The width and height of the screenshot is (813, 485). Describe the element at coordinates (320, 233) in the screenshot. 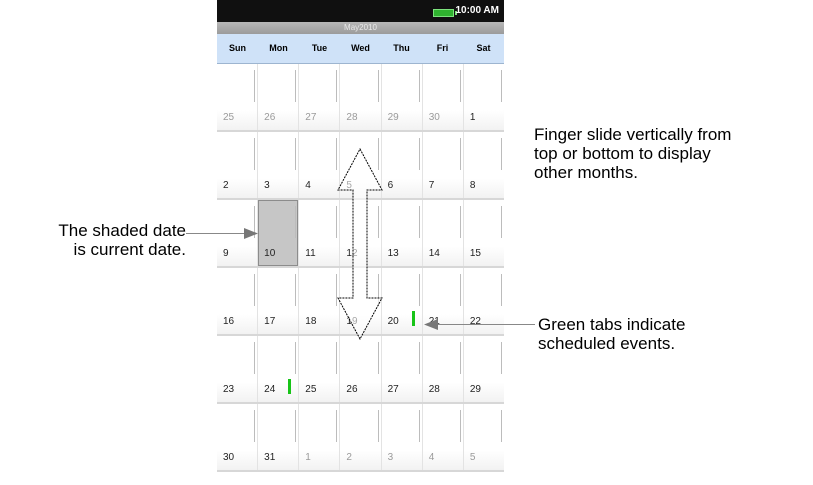

I see `day-cell: 11` at that location.